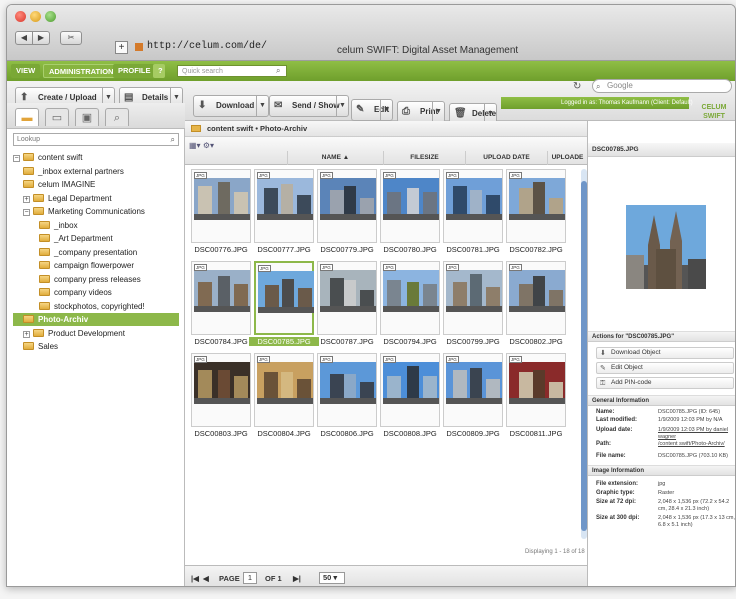  Describe the element at coordinates (347, 211) in the screenshot. I see `asset-thumbnail: JPG DSC00779.JPG` at that location.